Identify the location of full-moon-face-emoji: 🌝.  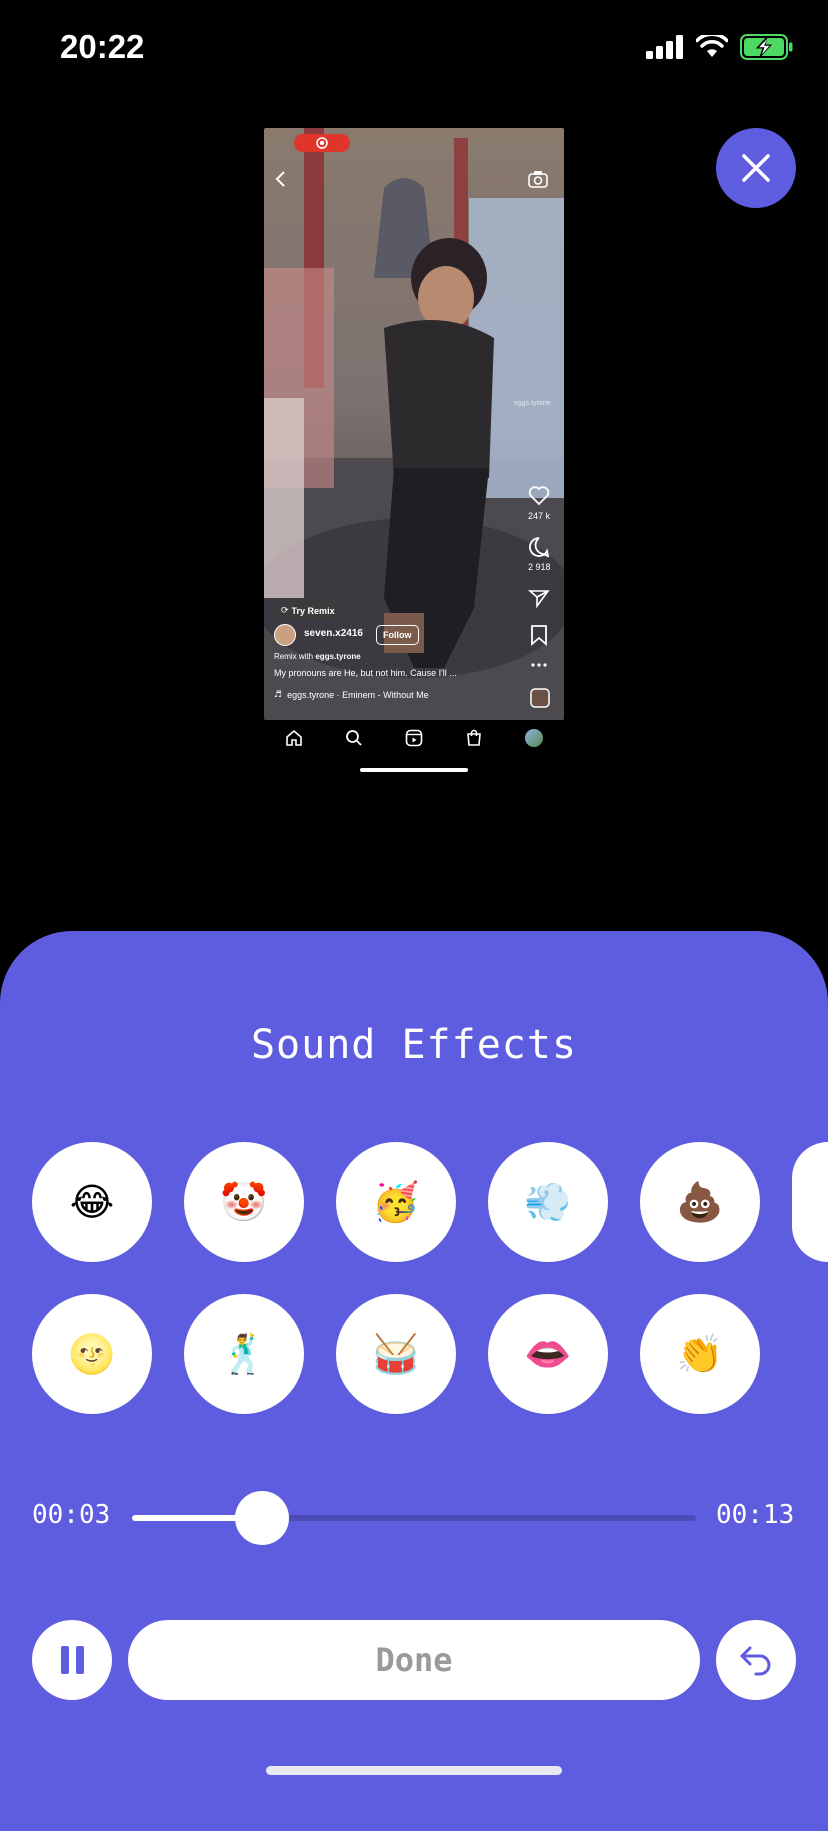
(92, 1353).